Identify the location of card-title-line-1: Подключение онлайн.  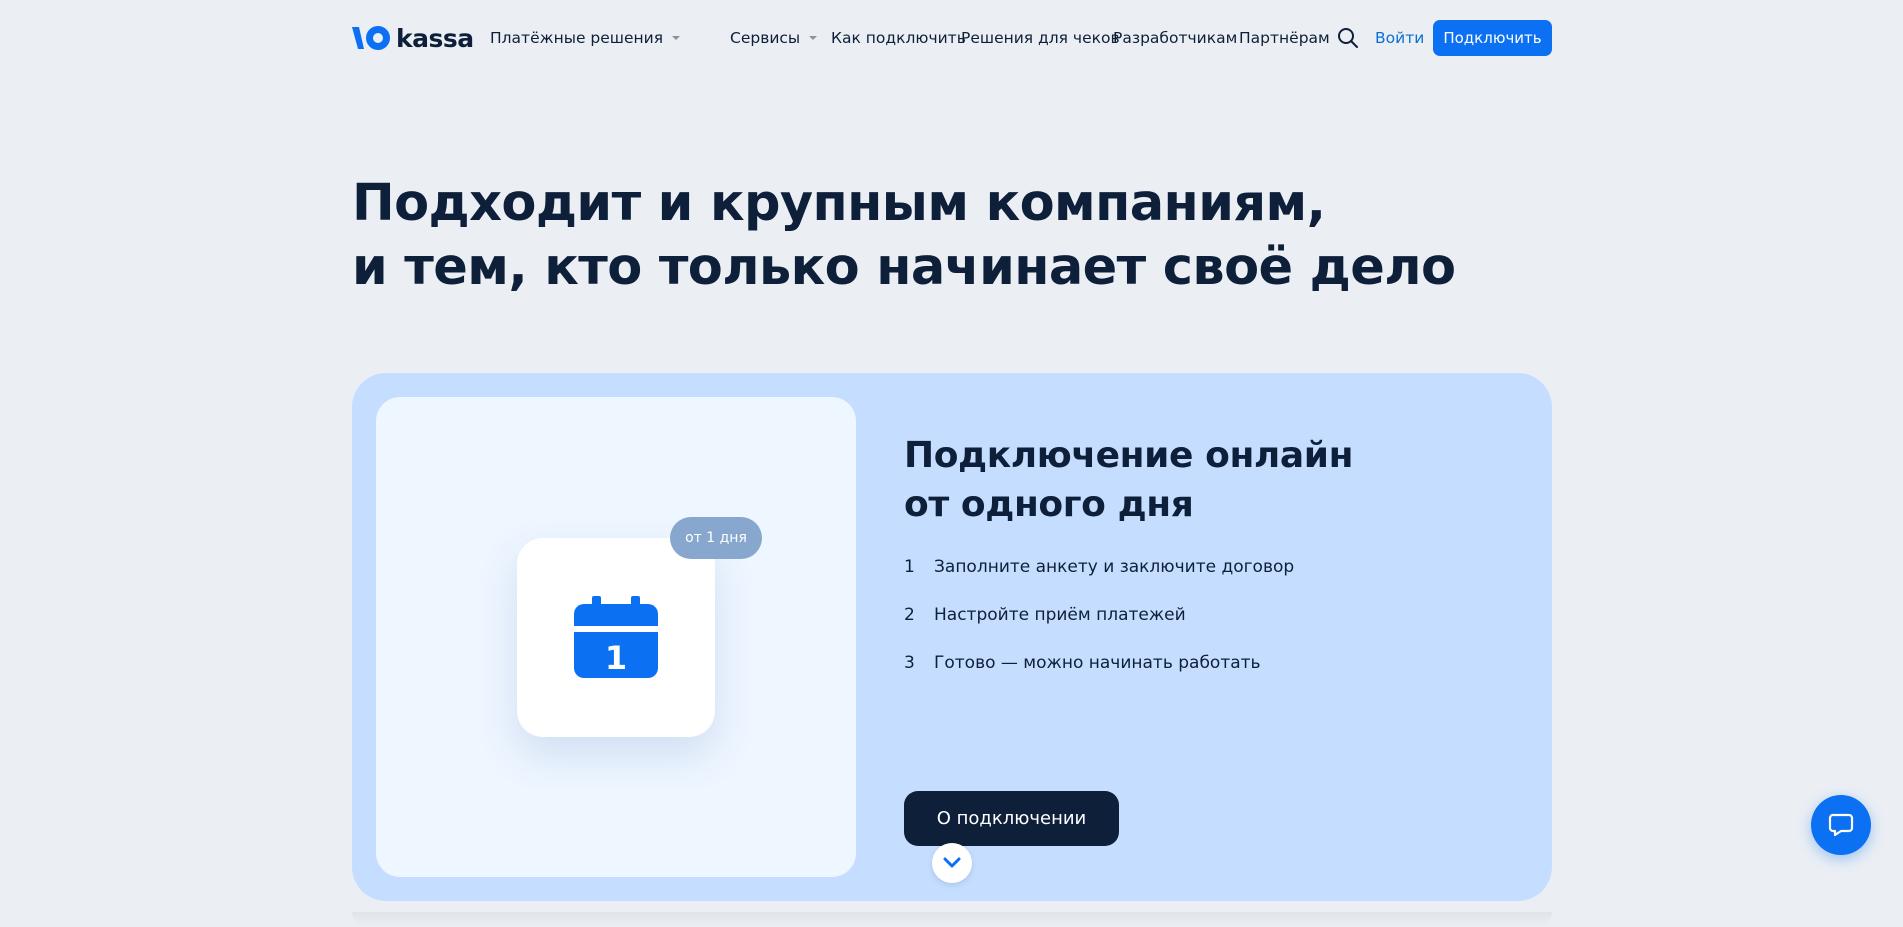
(1129, 455).